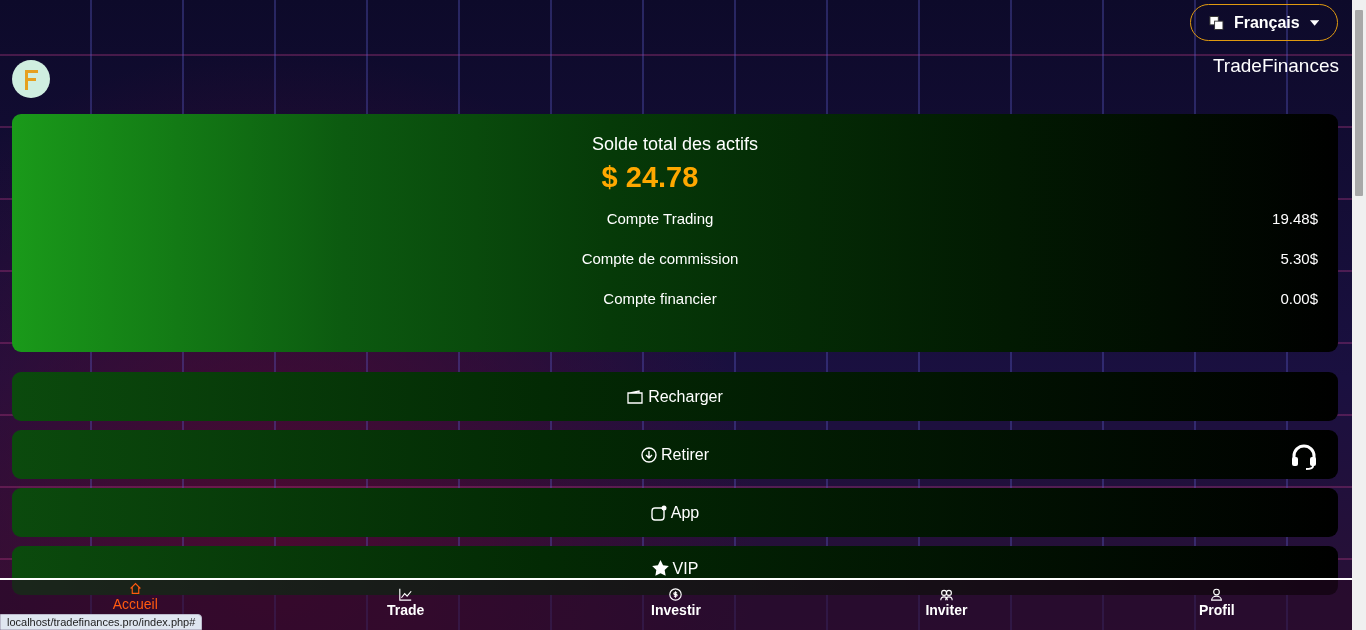 This screenshot has width=1366, height=630. What do you see at coordinates (660, 258) in the screenshot?
I see `account-label: Compte de commission` at bounding box center [660, 258].